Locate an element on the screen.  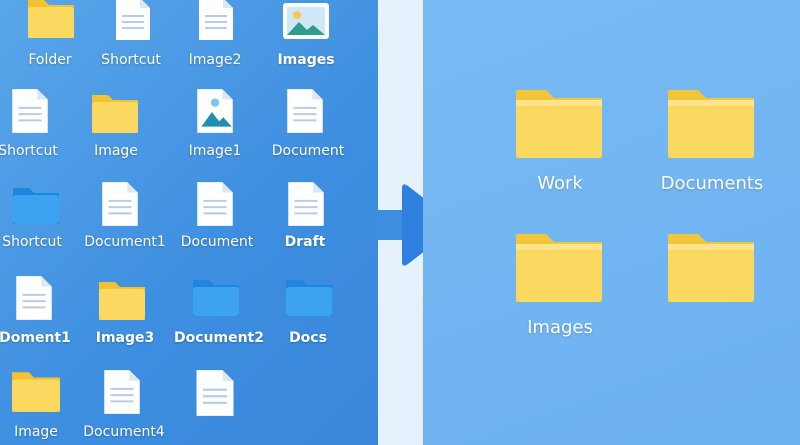
folder-work: Work is located at coordinates (563, 140).